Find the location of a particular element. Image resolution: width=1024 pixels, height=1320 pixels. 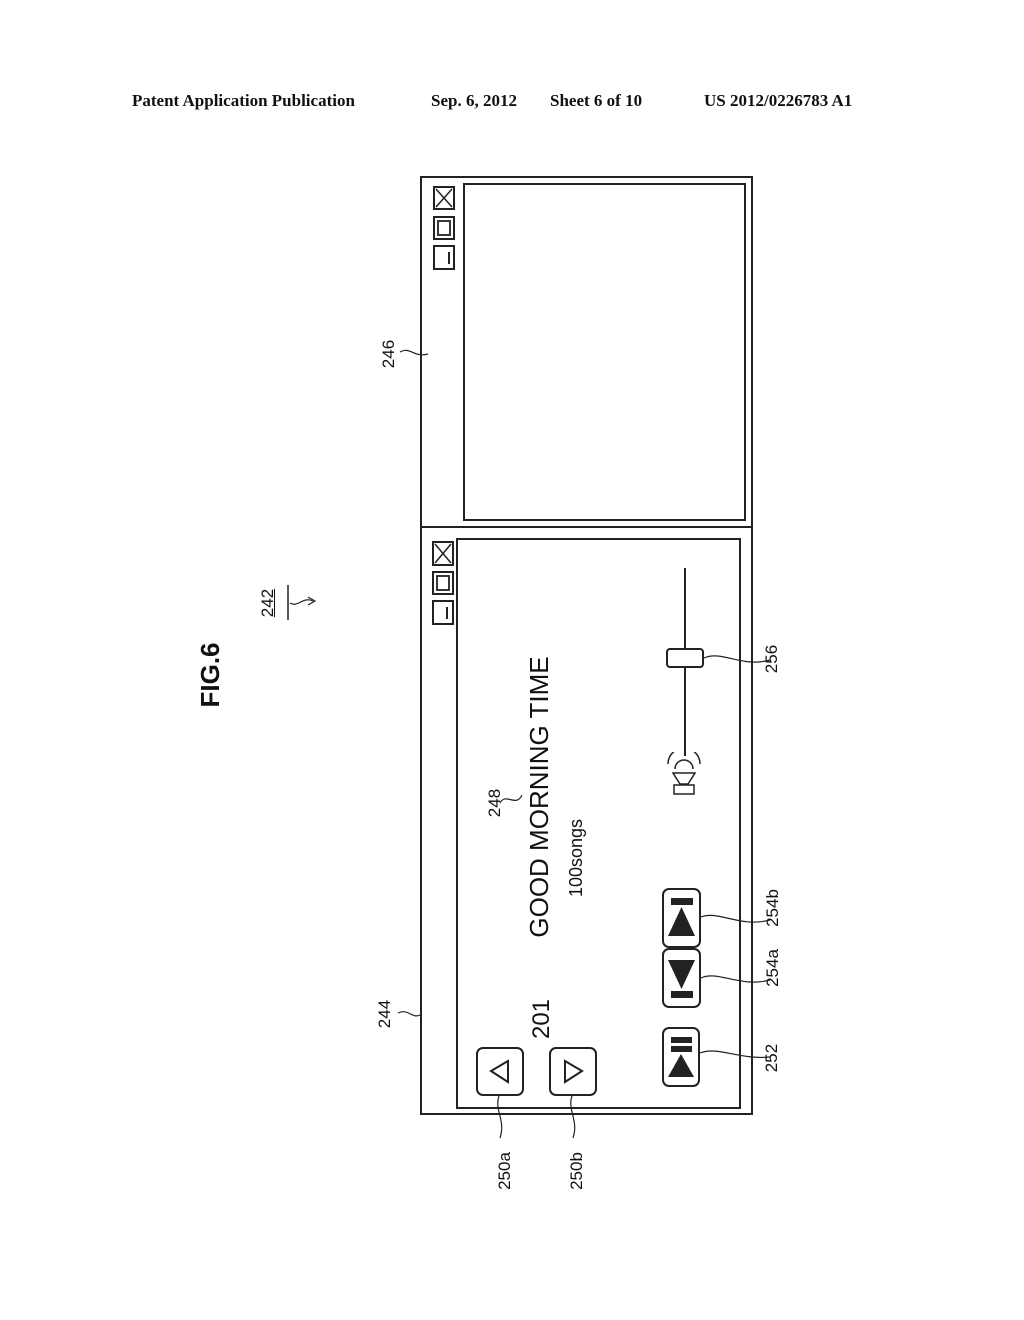

previous-button is located at coordinates (500, 1071).